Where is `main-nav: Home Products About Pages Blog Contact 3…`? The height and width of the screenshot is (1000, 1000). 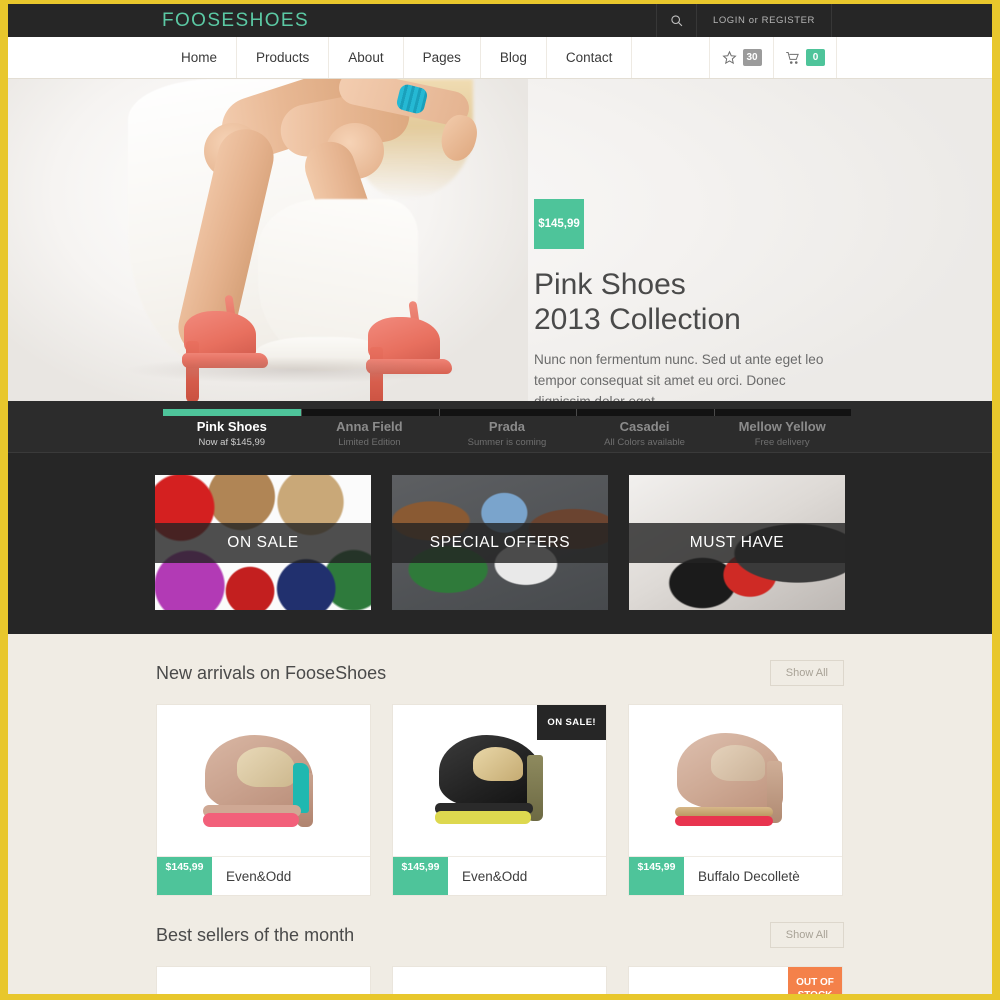 main-nav: Home Products About Pages Blog Contact 3… is located at coordinates (500, 58).